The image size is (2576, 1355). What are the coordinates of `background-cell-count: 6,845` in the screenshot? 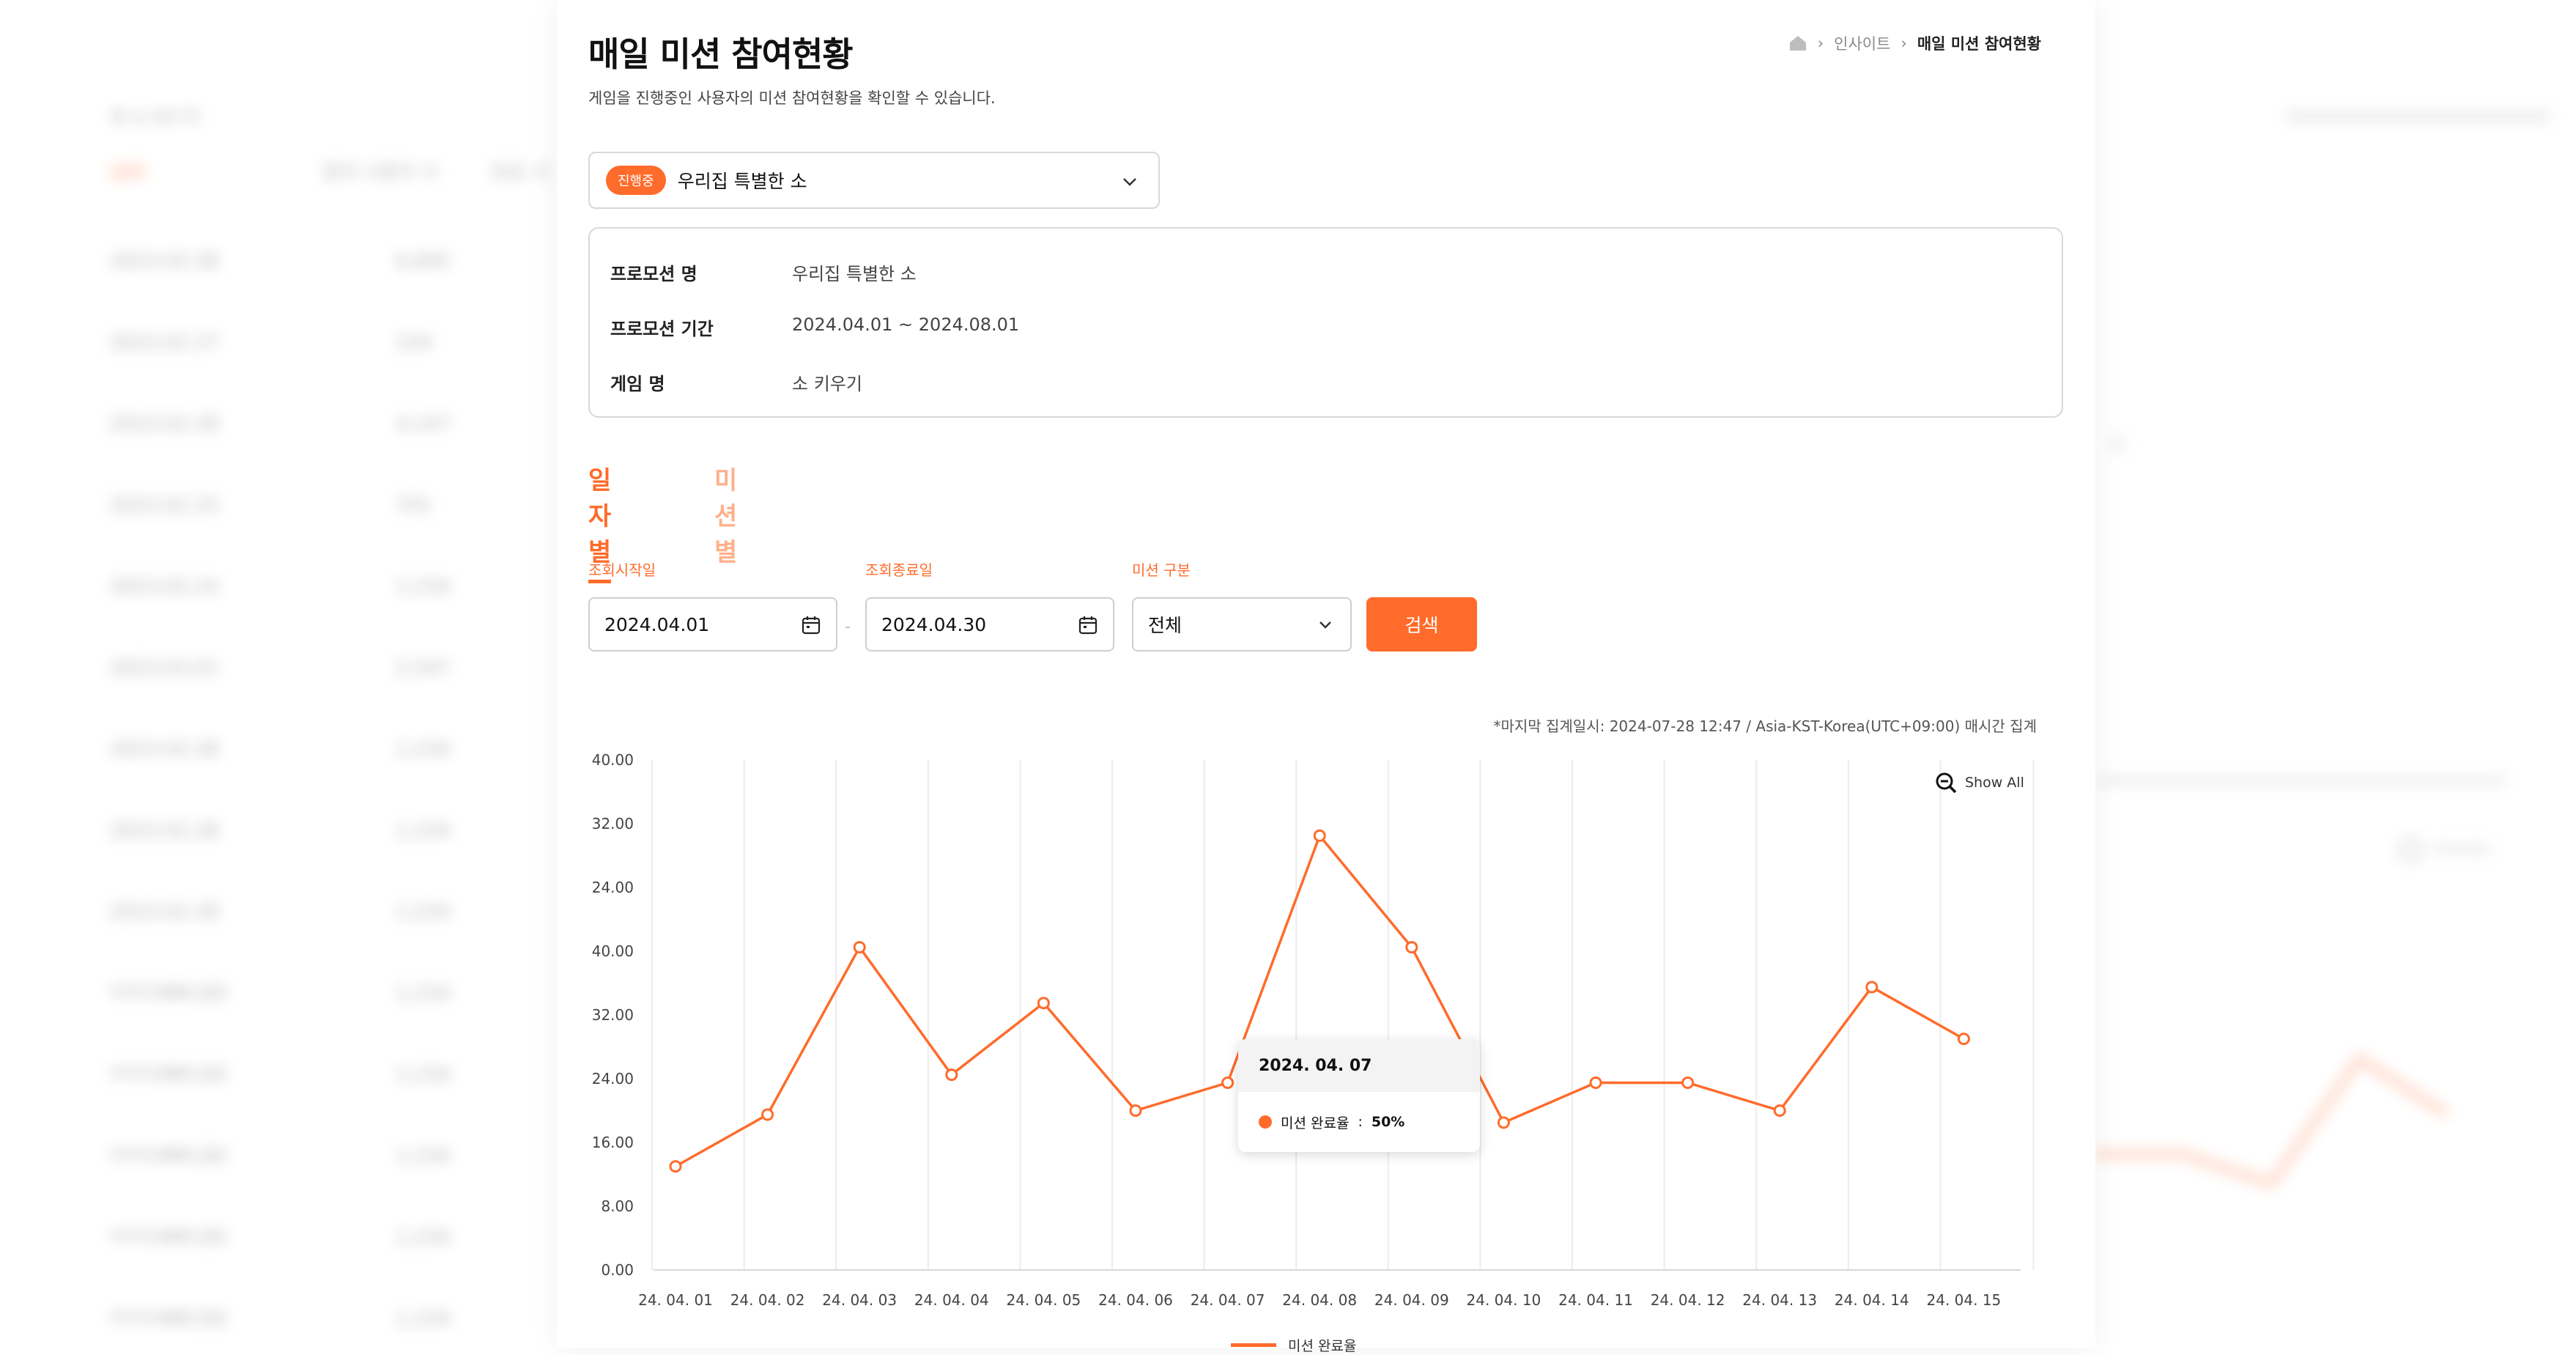 It's located at (423, 262).